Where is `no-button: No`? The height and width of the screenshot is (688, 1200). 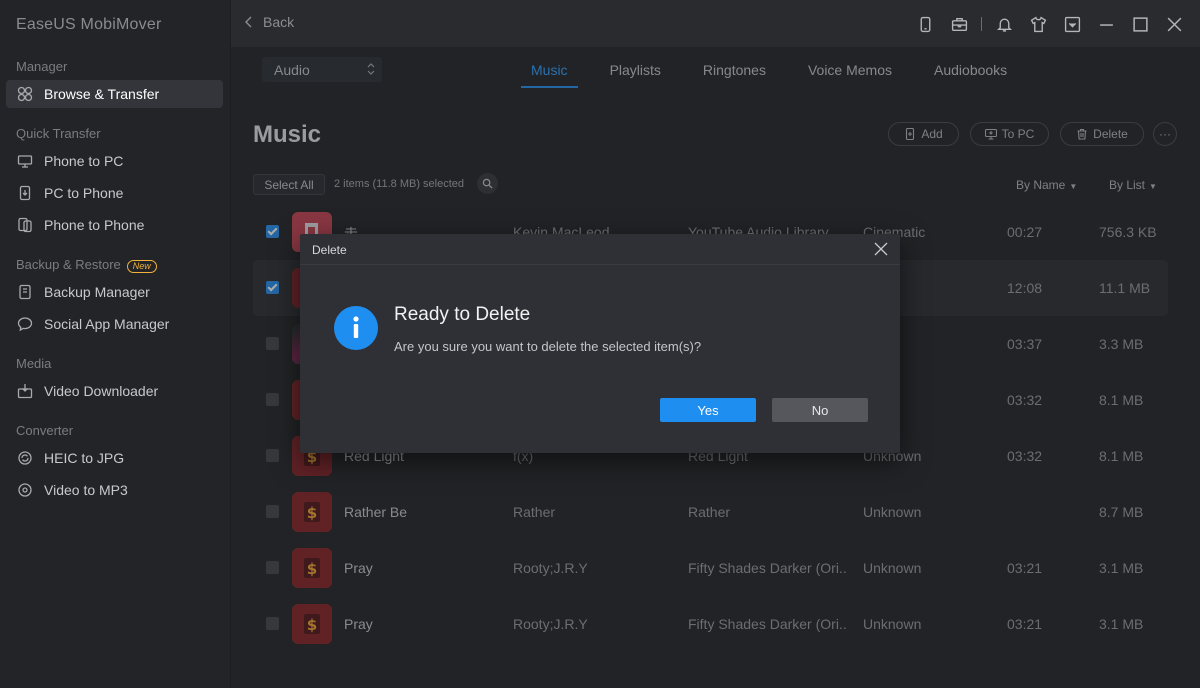
no-button: No is located at coordinates (820, 410).